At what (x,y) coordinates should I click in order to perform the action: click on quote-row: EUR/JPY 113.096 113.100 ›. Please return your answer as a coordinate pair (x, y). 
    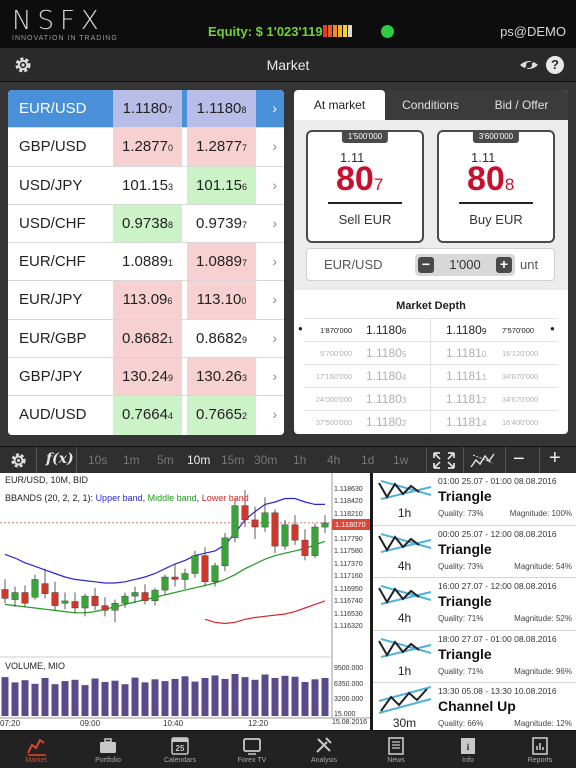
    Looking at the image, I should click on (146, 300).